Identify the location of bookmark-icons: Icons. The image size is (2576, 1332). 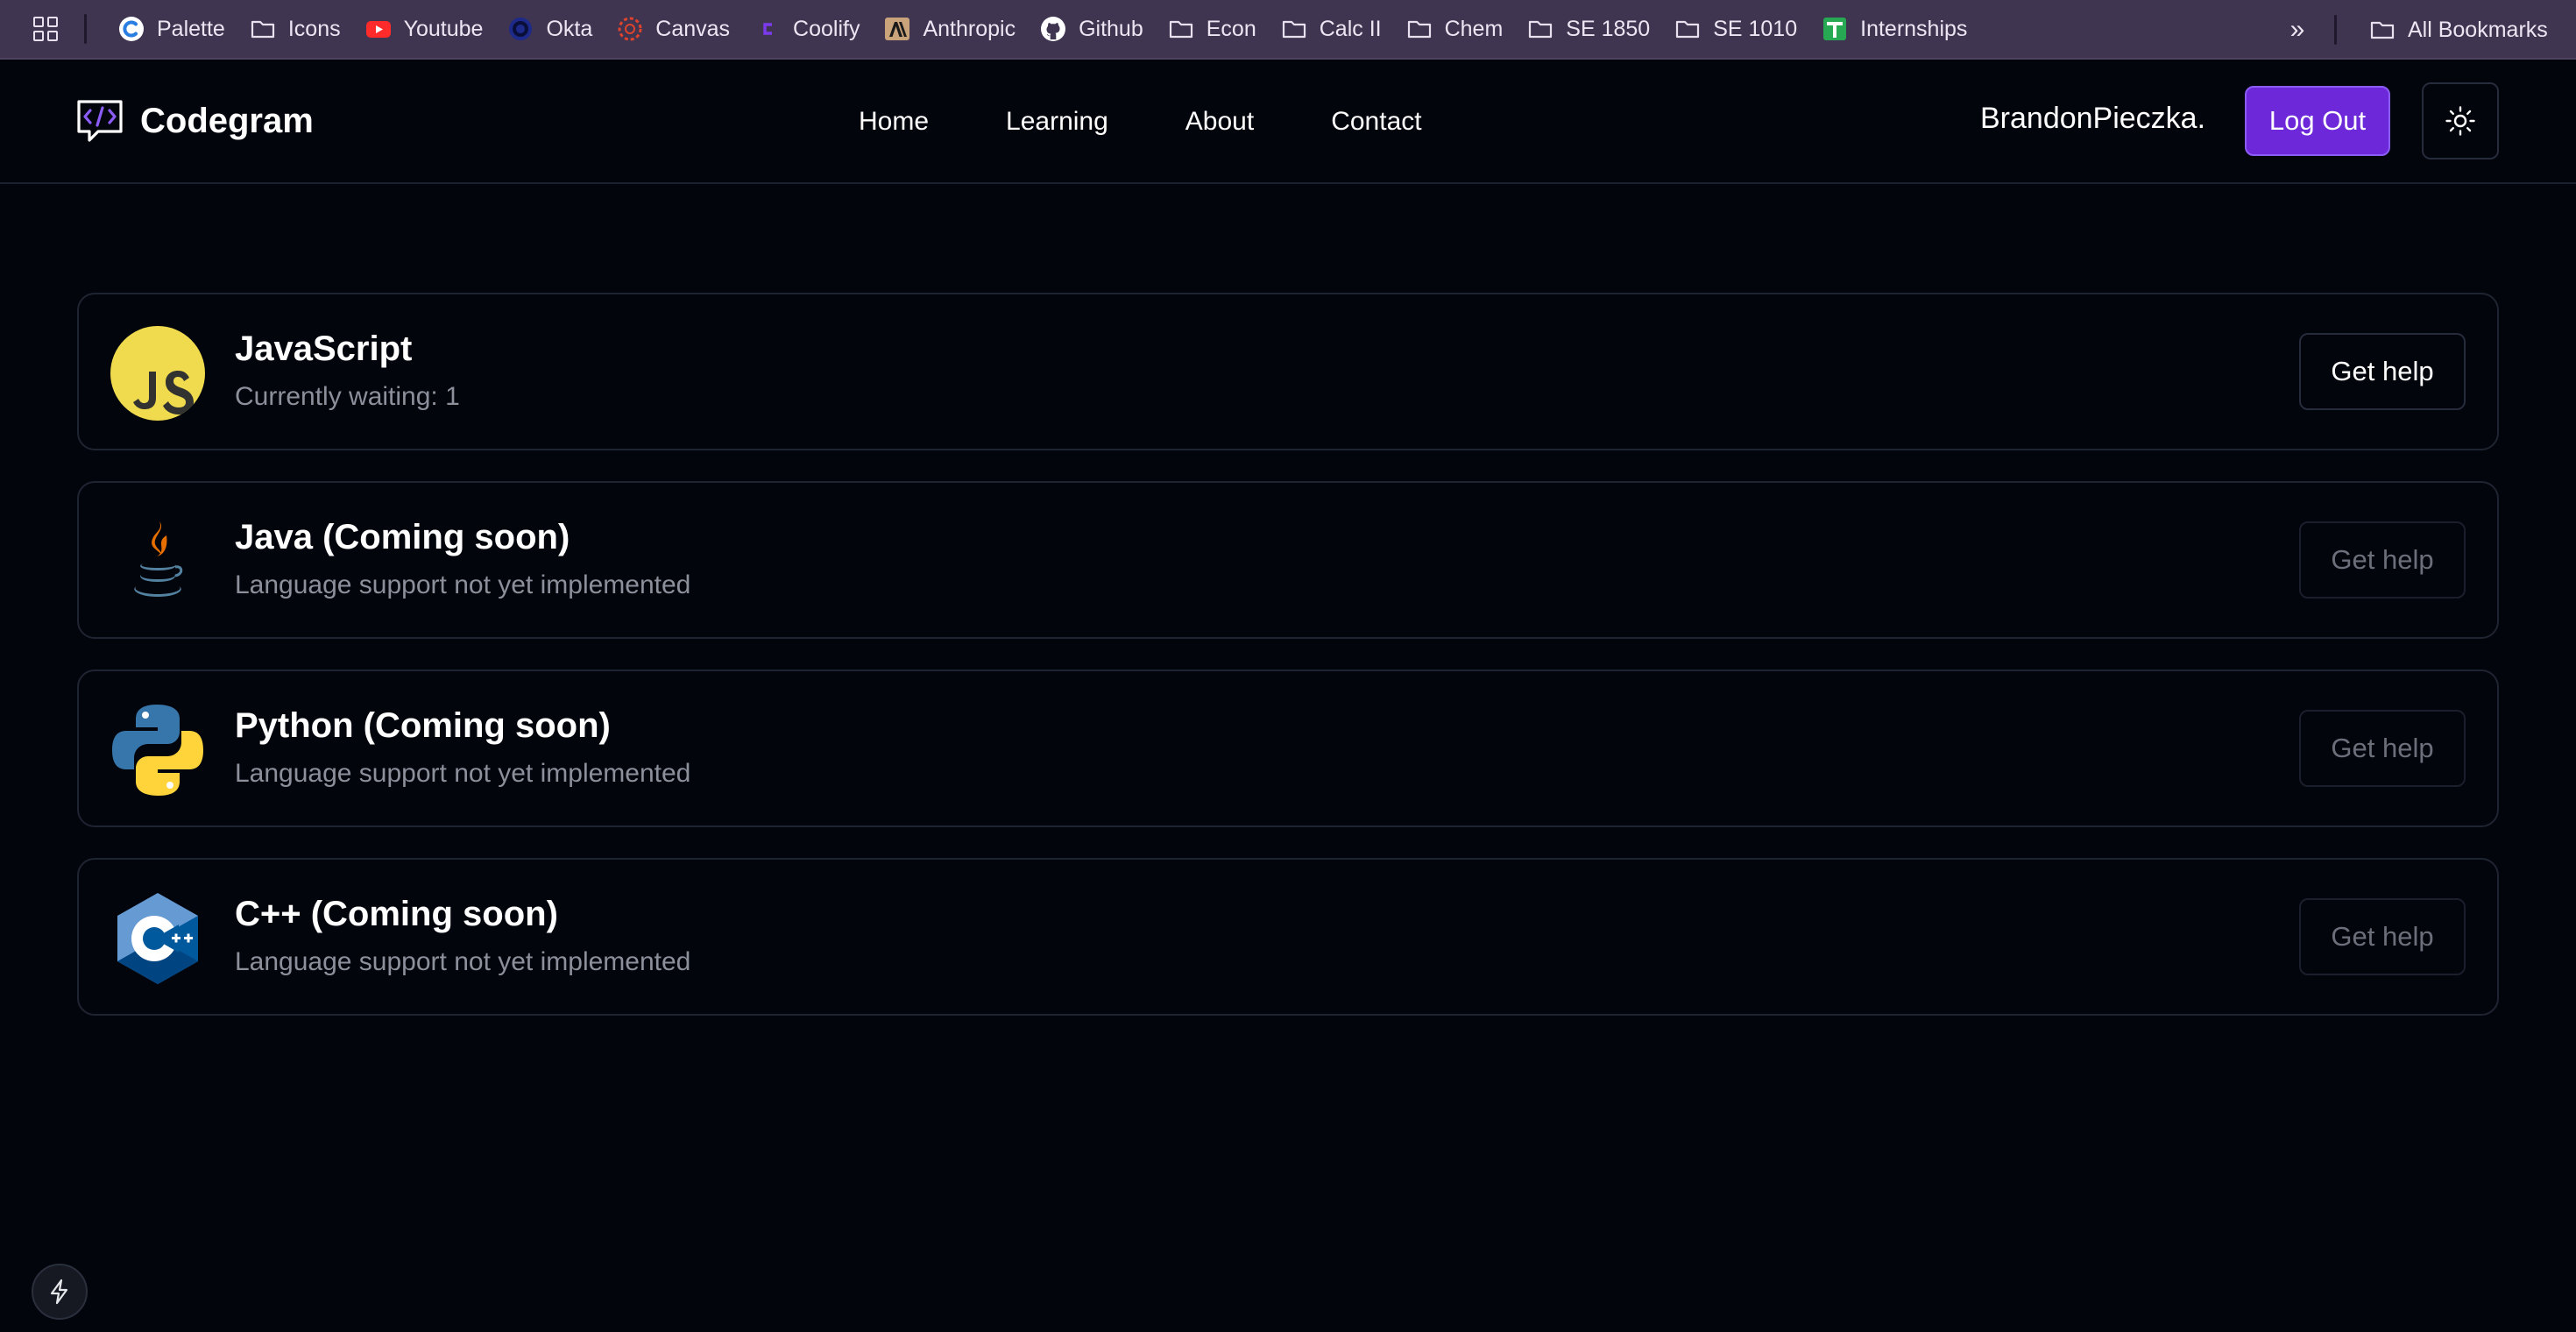
(295, 29).